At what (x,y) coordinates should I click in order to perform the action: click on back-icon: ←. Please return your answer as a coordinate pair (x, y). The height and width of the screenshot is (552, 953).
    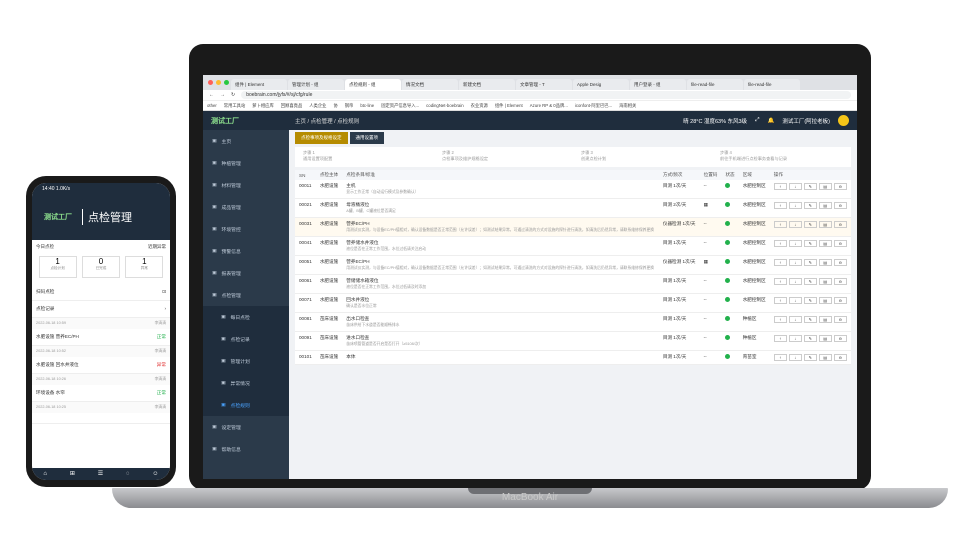
    Looking at the image, I should click on (211, 95).